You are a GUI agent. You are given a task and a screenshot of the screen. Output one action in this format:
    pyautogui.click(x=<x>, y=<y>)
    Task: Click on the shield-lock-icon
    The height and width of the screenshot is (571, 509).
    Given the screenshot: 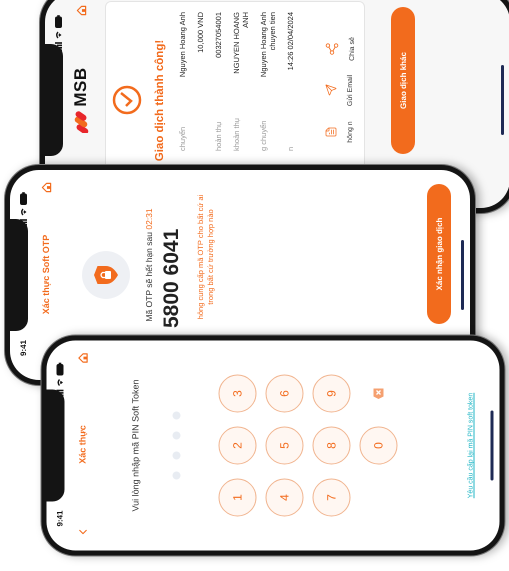 What is the action you would take?
    pyautogui.click(x=106, y=275)
    